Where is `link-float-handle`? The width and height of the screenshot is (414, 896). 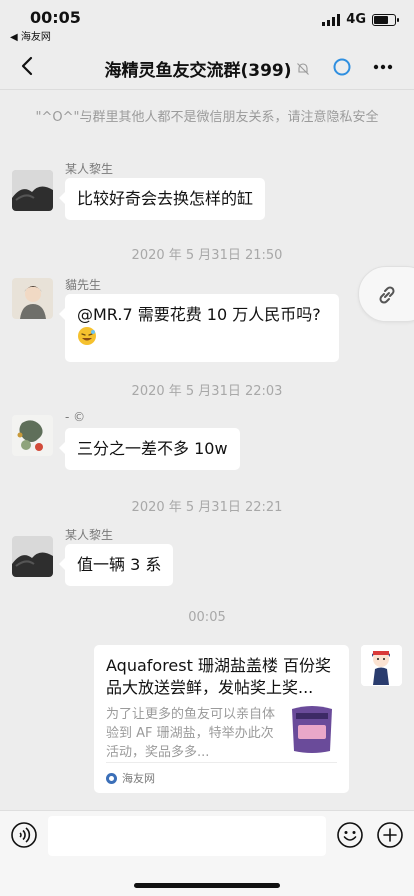 link-float-handle is located at coordinates (386, 294).